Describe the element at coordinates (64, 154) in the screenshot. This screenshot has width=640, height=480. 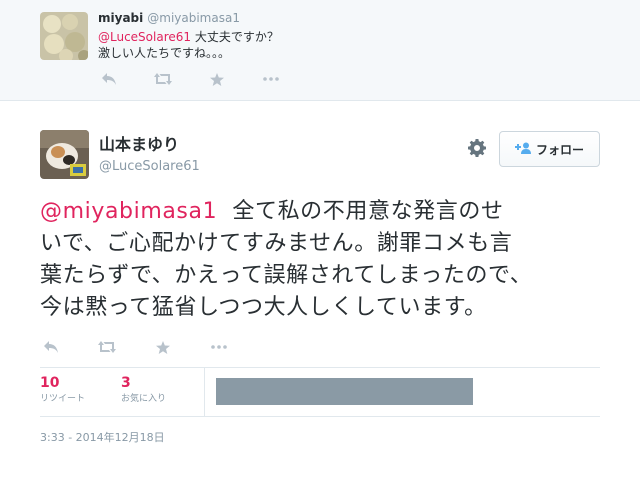
I see `author-avatar` at that location.